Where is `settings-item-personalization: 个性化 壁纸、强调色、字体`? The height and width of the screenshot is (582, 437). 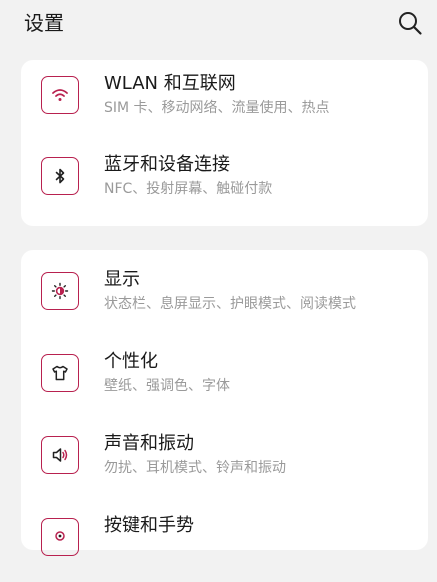
settings-item-personalization: 个性化 壁纸、强调色、字体 is located at coordinates (224, 378).